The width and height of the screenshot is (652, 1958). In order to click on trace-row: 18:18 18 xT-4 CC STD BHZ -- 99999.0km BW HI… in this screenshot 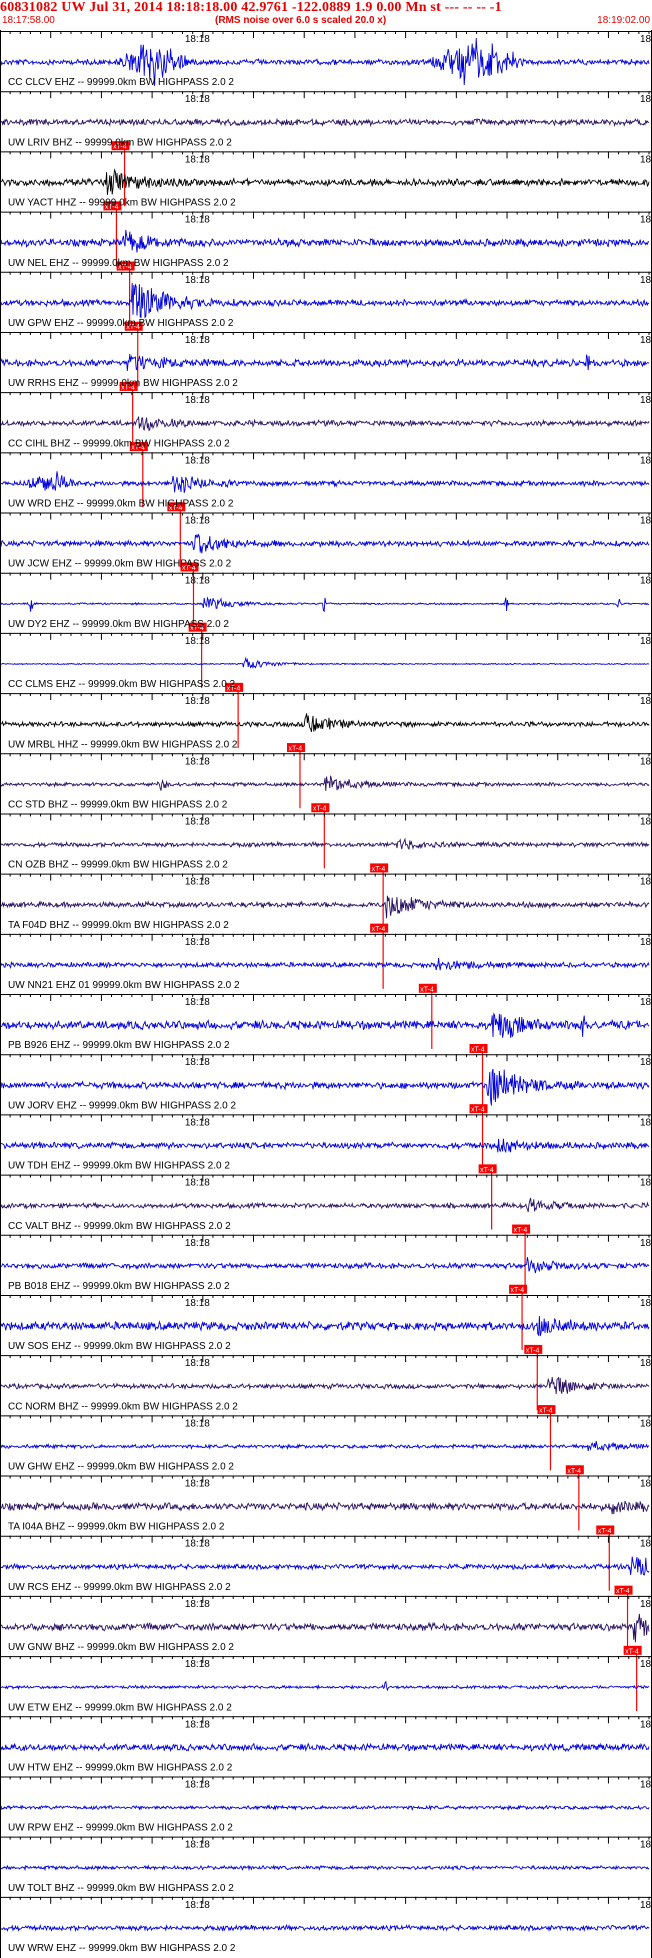, I will do `click(326, 811)`.